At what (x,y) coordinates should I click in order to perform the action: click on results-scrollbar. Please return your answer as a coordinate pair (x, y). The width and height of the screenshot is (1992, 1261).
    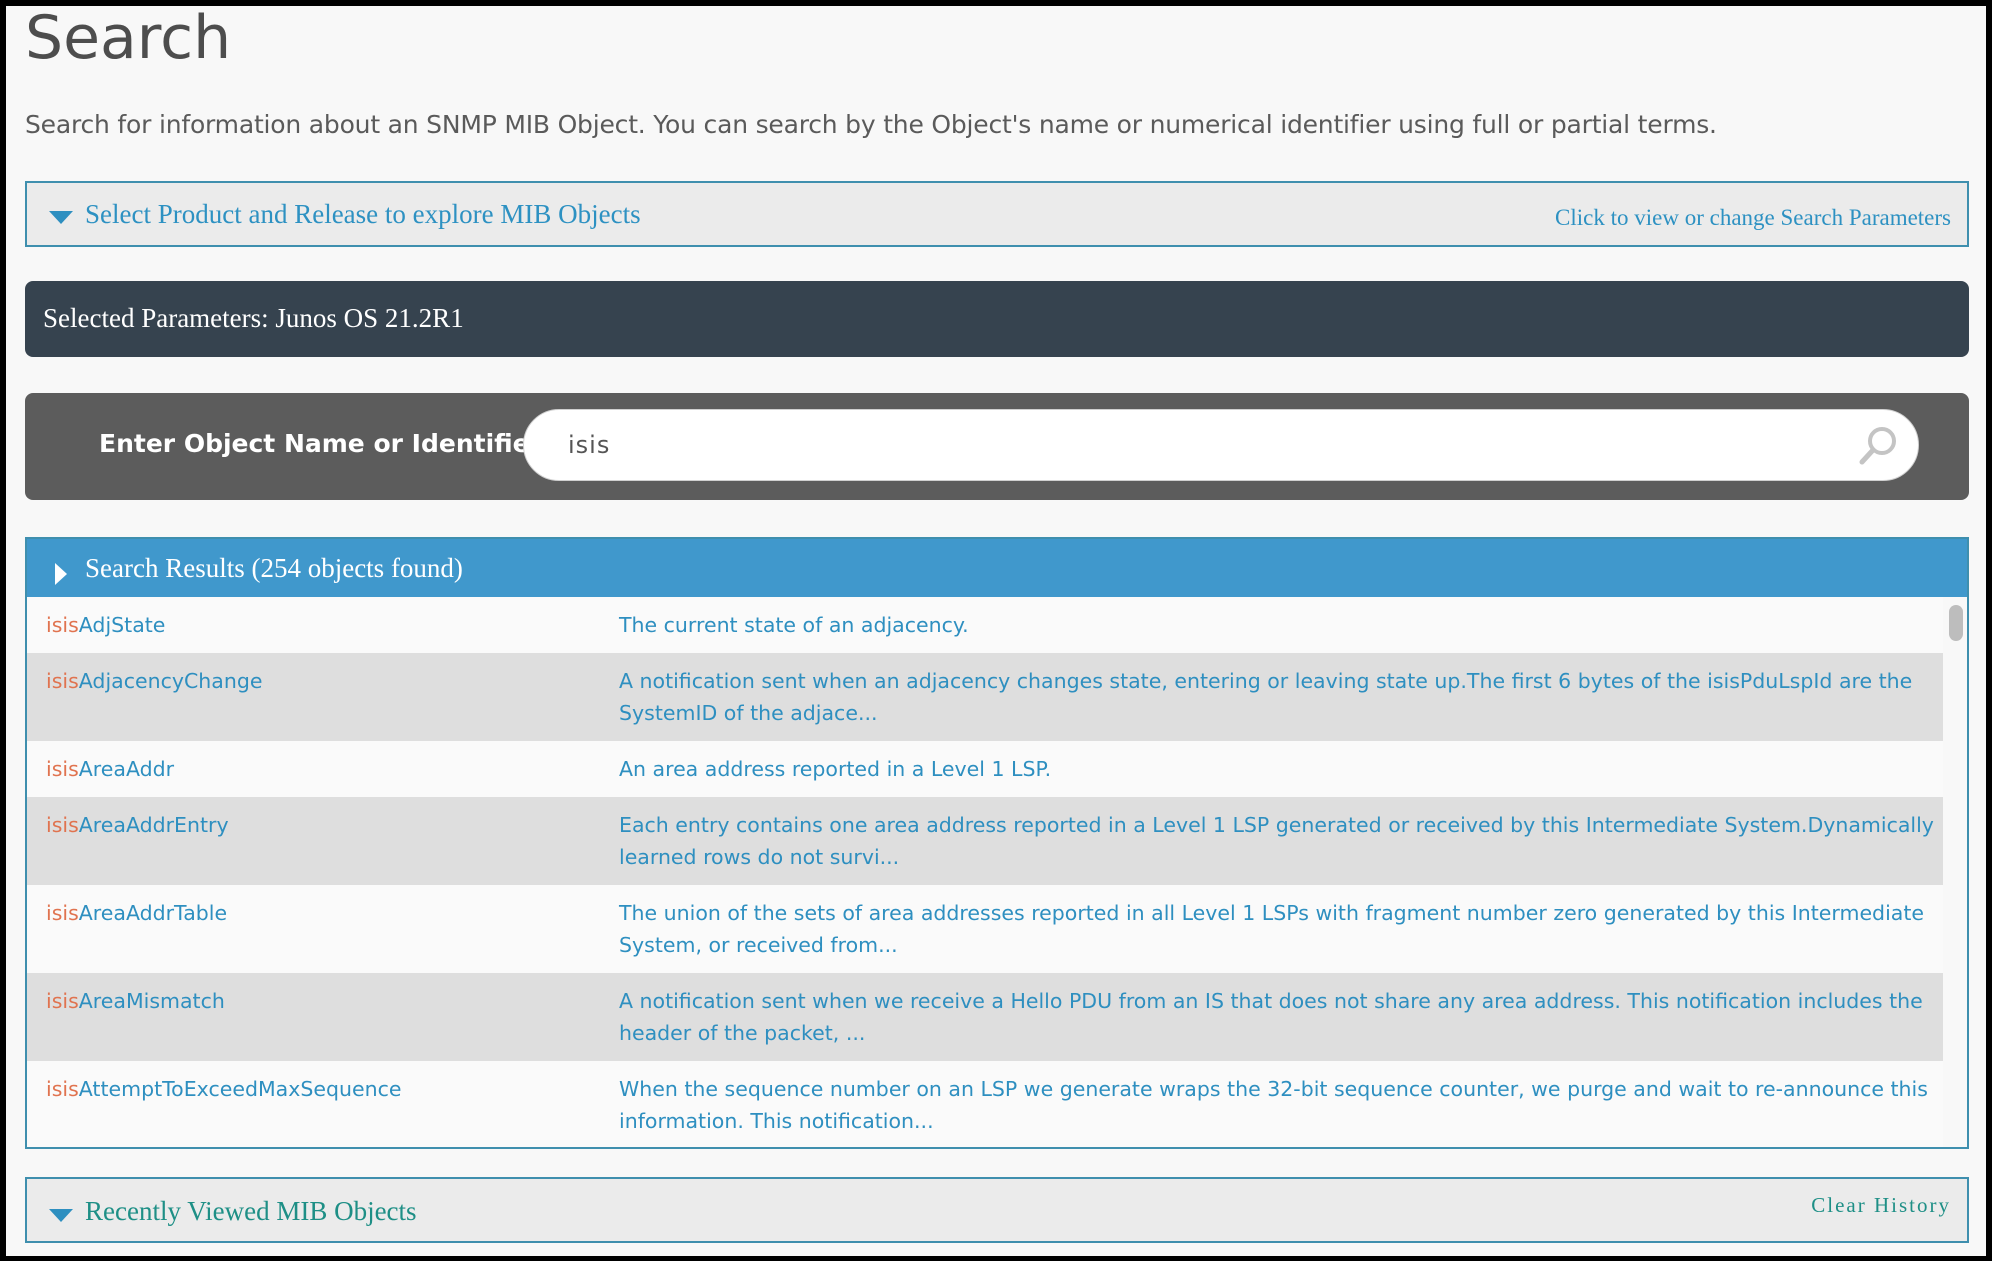
    Looking at the image, I should click on (1956, 872).